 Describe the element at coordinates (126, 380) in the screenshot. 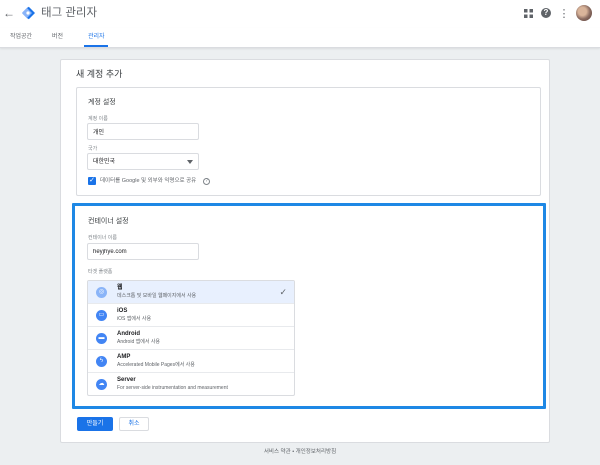

I see `platform-name: Server` at that location.